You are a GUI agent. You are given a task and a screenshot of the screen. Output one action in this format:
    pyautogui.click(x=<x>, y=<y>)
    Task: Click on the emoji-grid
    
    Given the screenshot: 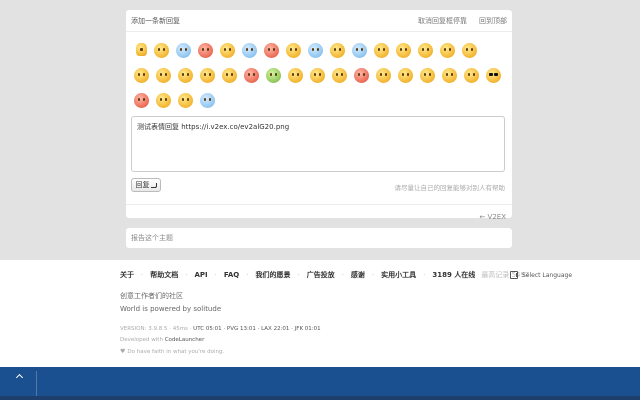 What is the action you would take?
    pyautogui.click(x=319, y=80)
    